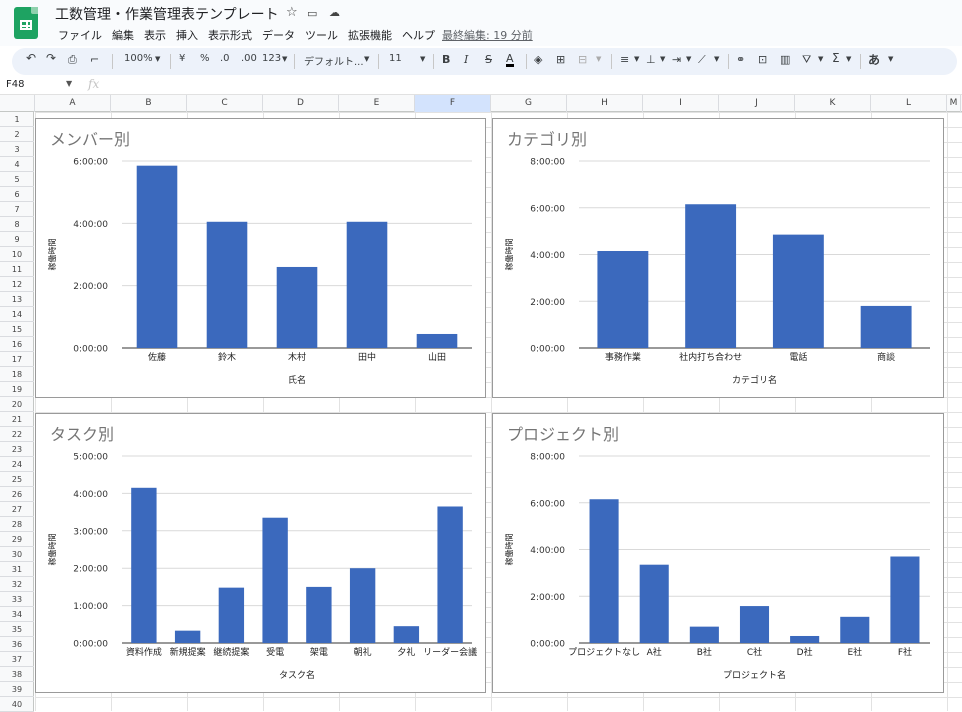 Image resolution: width=962 pixels, height=712 pixels. I want to click on x-tick-label: 資料作成, so click(144, 652).